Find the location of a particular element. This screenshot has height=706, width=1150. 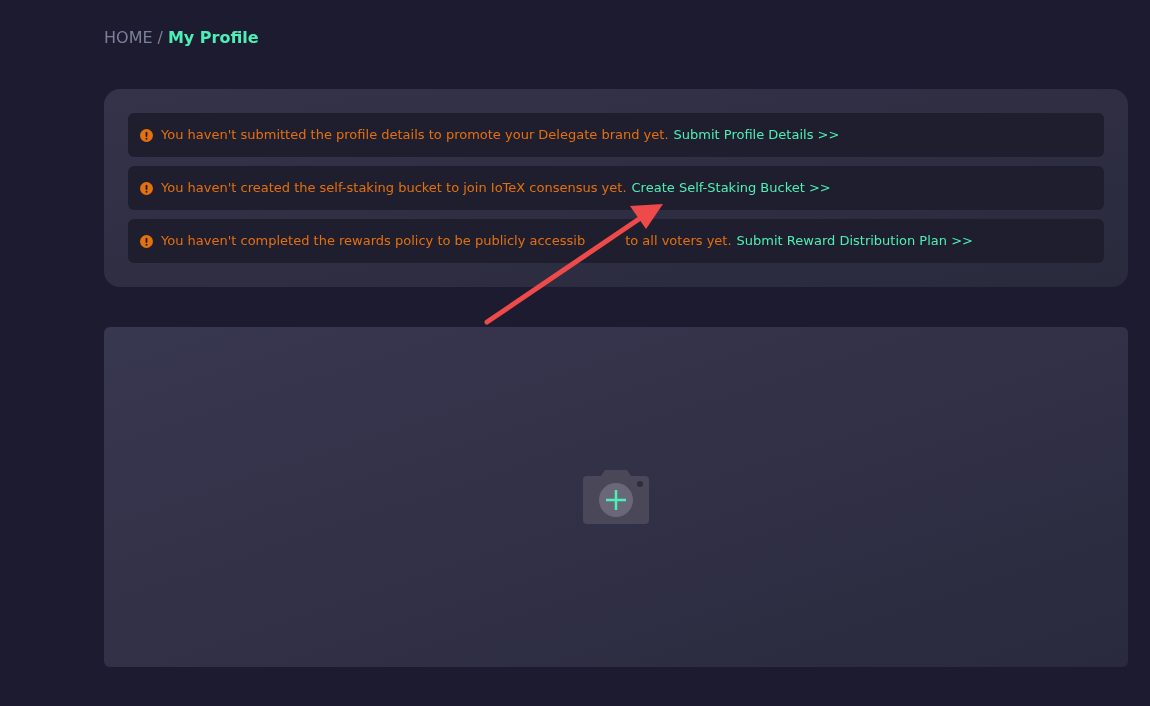

alert-message: You haven't created the self-staking bucket to join IoTeX consensus yet. is located at coordinates (394, 188).